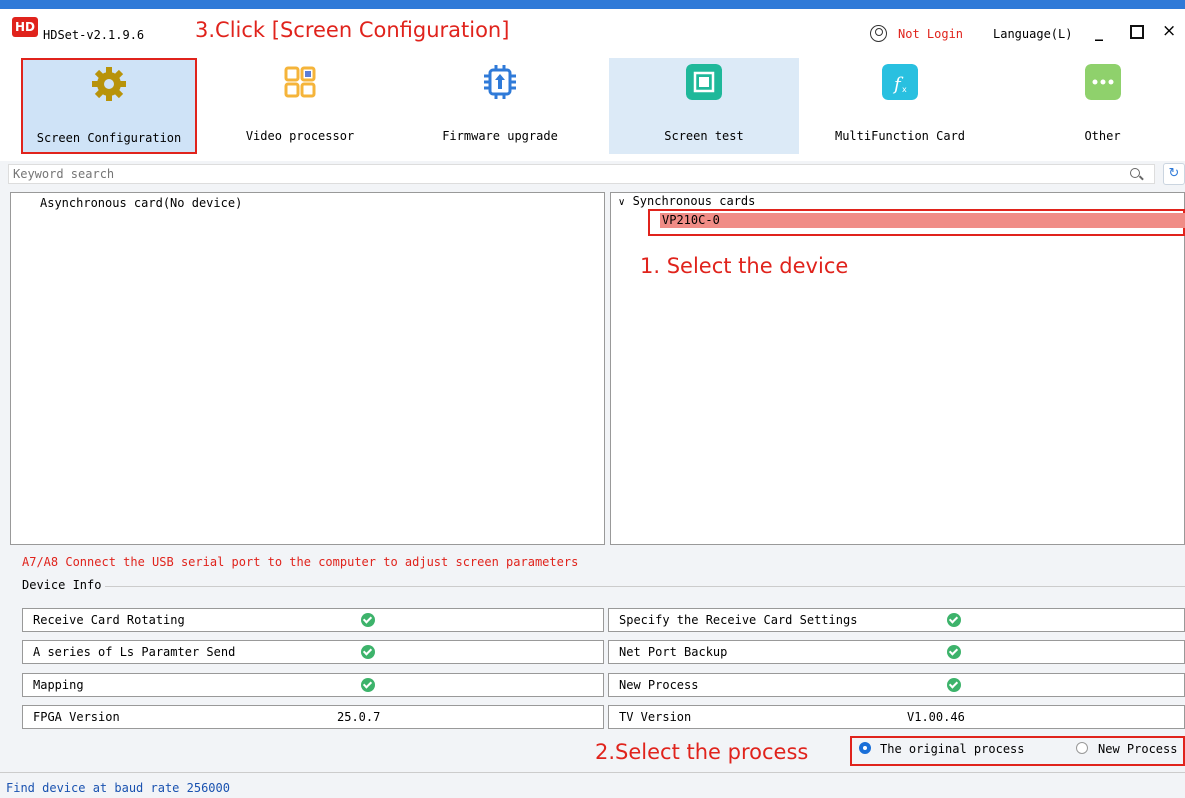 The height and width of the screenshot is (798, 1185). Describe the element at coordinates (655, 717) in the screenshot. I see `info-label: TV Version` at that location.